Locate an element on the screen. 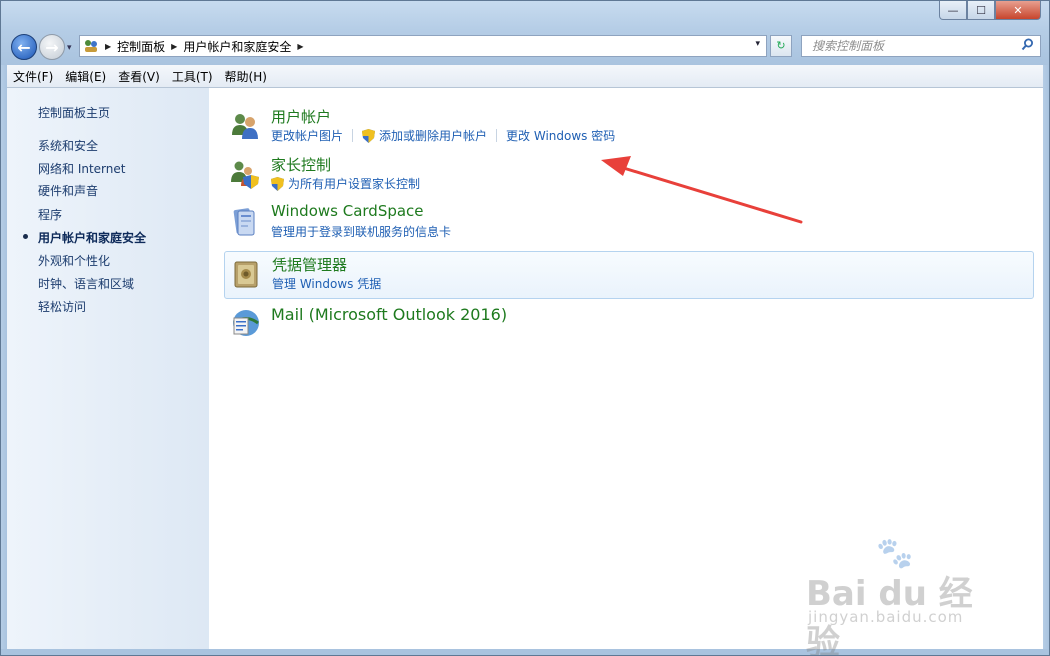 This screenshot has width=1050, height=656. category-task-links: 管理用于登录到联机服务的信息卡 is located at coordinates (361, 231).